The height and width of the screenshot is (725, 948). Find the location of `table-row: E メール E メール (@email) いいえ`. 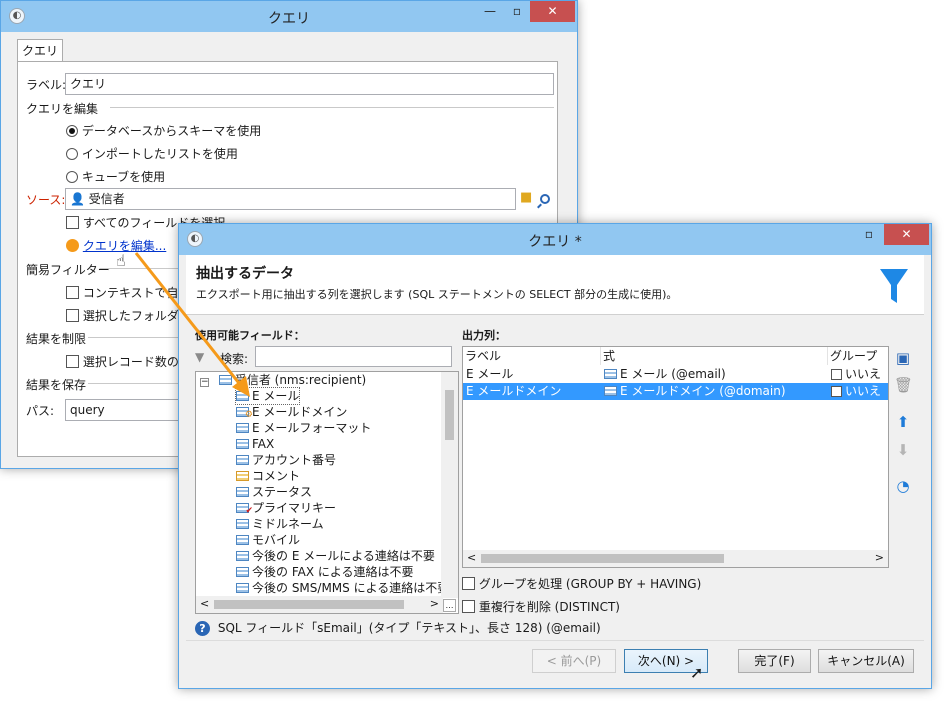

table-row: E メール E メール (@email) いいえ is located at coordinates (675, 374).